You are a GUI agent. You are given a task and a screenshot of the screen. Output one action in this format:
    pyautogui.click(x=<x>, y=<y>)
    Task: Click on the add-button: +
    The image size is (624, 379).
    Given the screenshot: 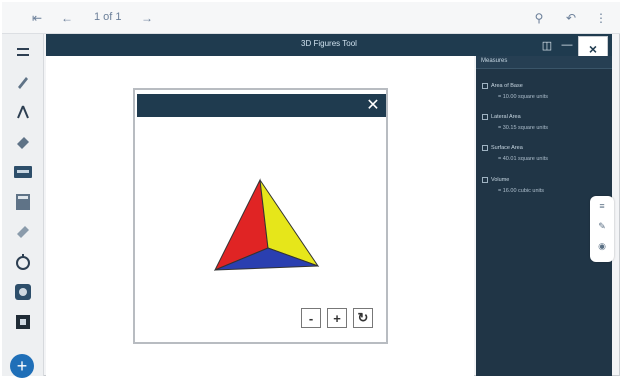 What is the action you would take?
    pyautogui.click(x=22, y=366)
    